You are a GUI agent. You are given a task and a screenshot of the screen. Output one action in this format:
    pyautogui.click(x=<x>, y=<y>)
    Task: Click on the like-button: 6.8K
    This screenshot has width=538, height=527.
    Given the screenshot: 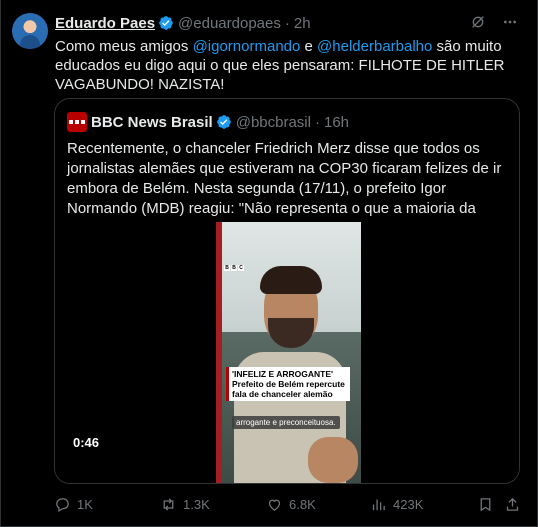 What is the action you would take?
    pyautogui.click(x=291, y=504)
    